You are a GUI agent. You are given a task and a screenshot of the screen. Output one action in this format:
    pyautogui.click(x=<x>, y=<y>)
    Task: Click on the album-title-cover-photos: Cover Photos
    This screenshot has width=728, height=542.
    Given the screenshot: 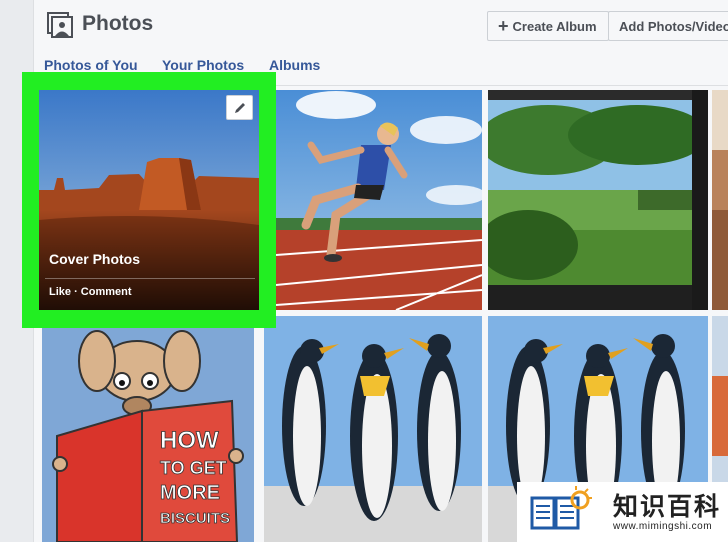 What is the action you would take?
    pyautogui.click(x=94, y=259)
    